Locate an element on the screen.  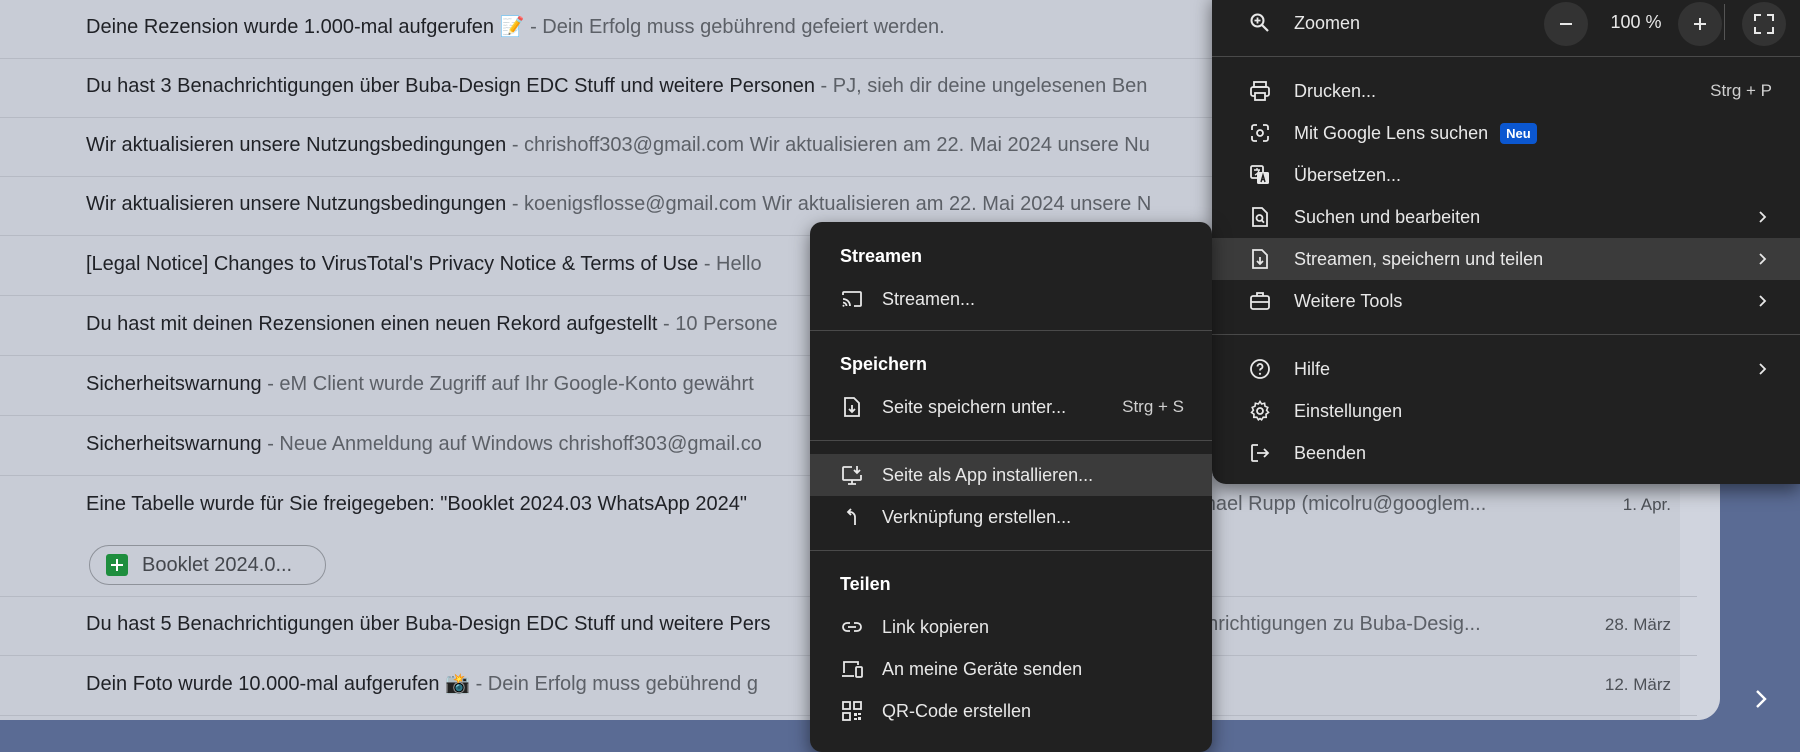
google-lens-icon is located at coordinates (1260, 133).